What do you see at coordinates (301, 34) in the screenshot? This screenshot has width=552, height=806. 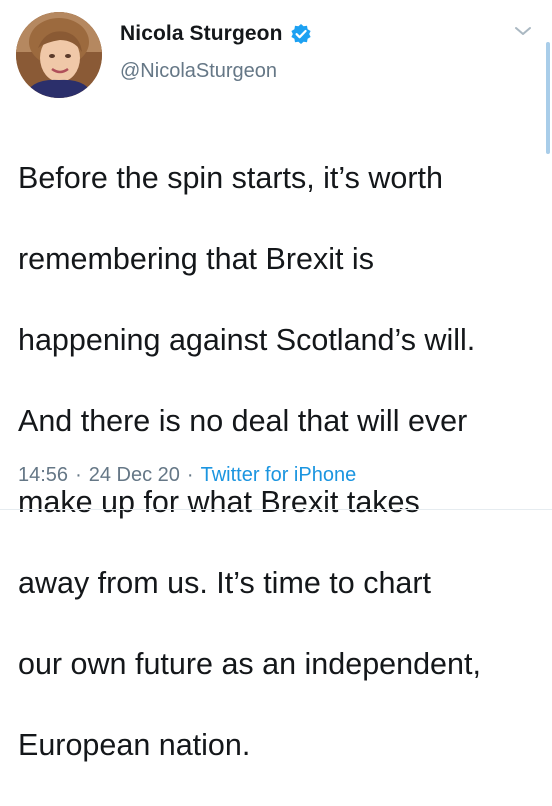 I see `verified-badge-icon` at bounding box center [301, 34].